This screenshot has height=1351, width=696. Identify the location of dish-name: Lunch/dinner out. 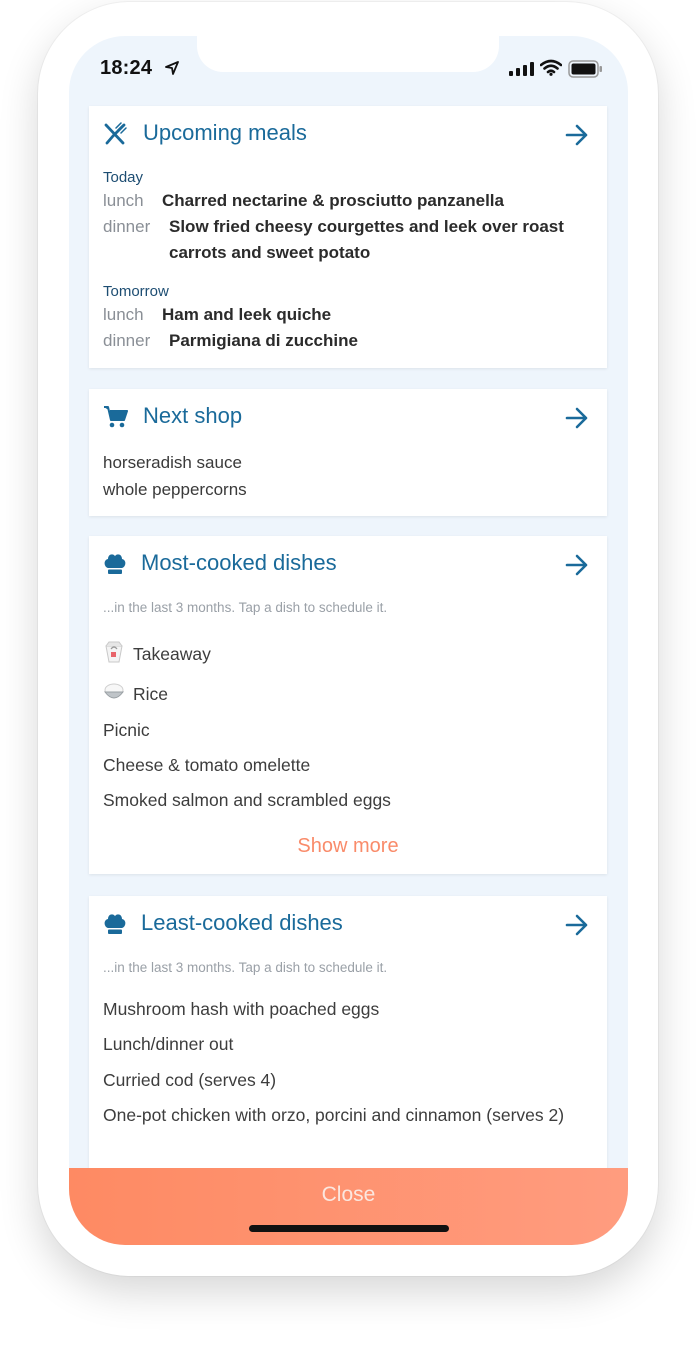
(168, 1044).